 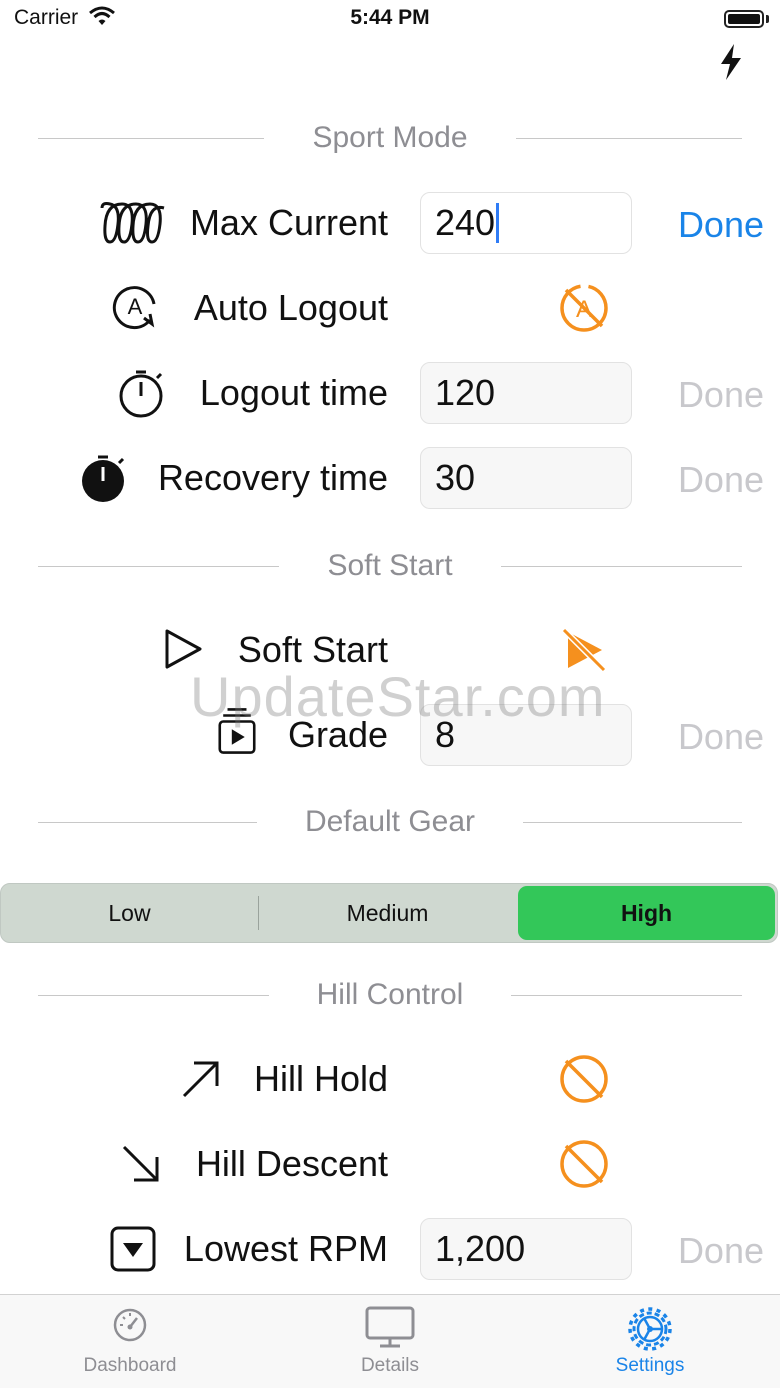 I want to click on battery-icon, so click(x=744, y=19).